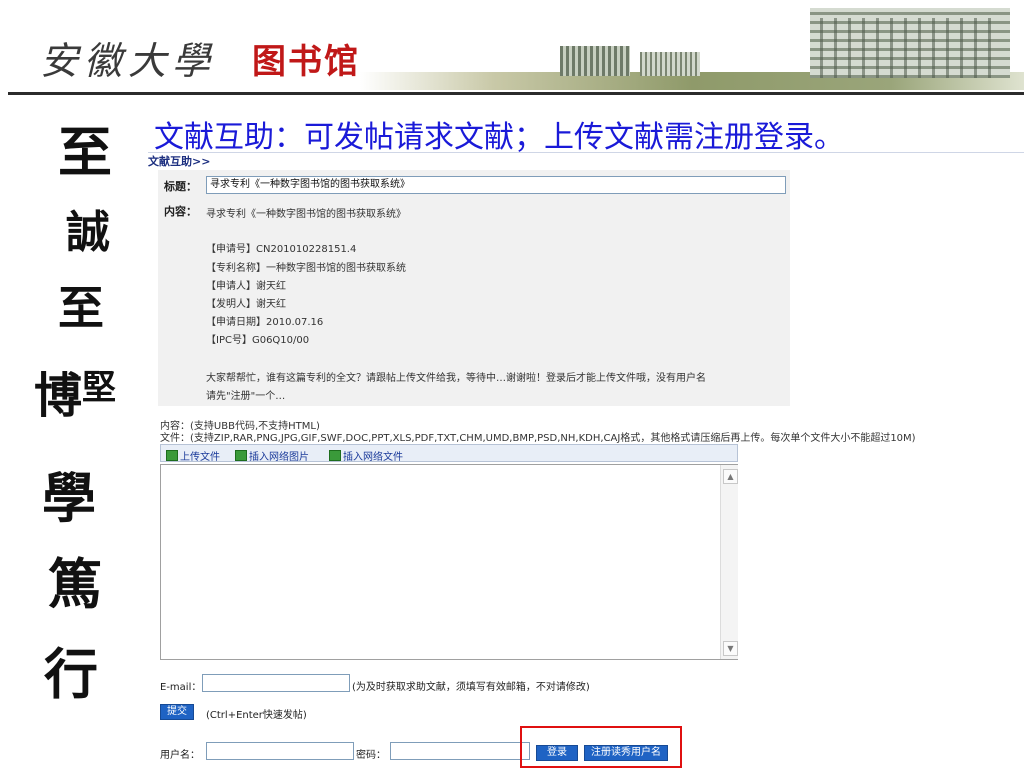  I want to click on title-label: 标题：, so click(180, 186).